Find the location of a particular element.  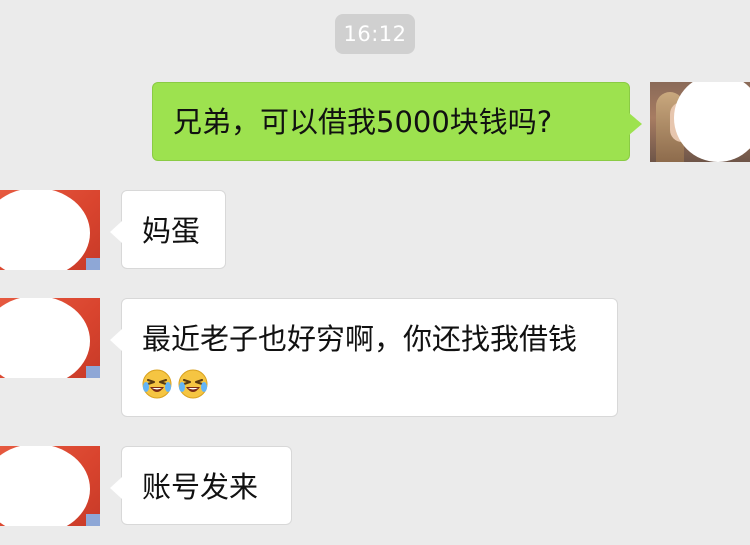

avatar-self is located at coordinates (700, 122).